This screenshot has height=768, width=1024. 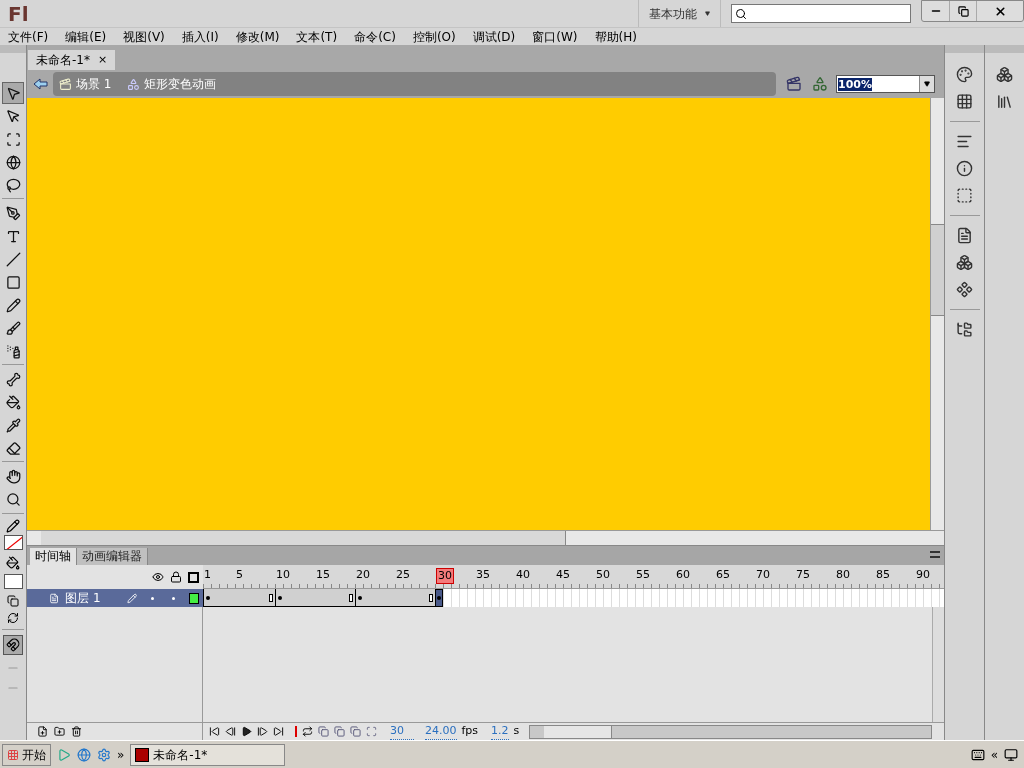 What do you see at coordinates (172, 84) in the screenshot?
I see `breadcrumb-item: 矩形变色动画` at bounding box center [172, 84].